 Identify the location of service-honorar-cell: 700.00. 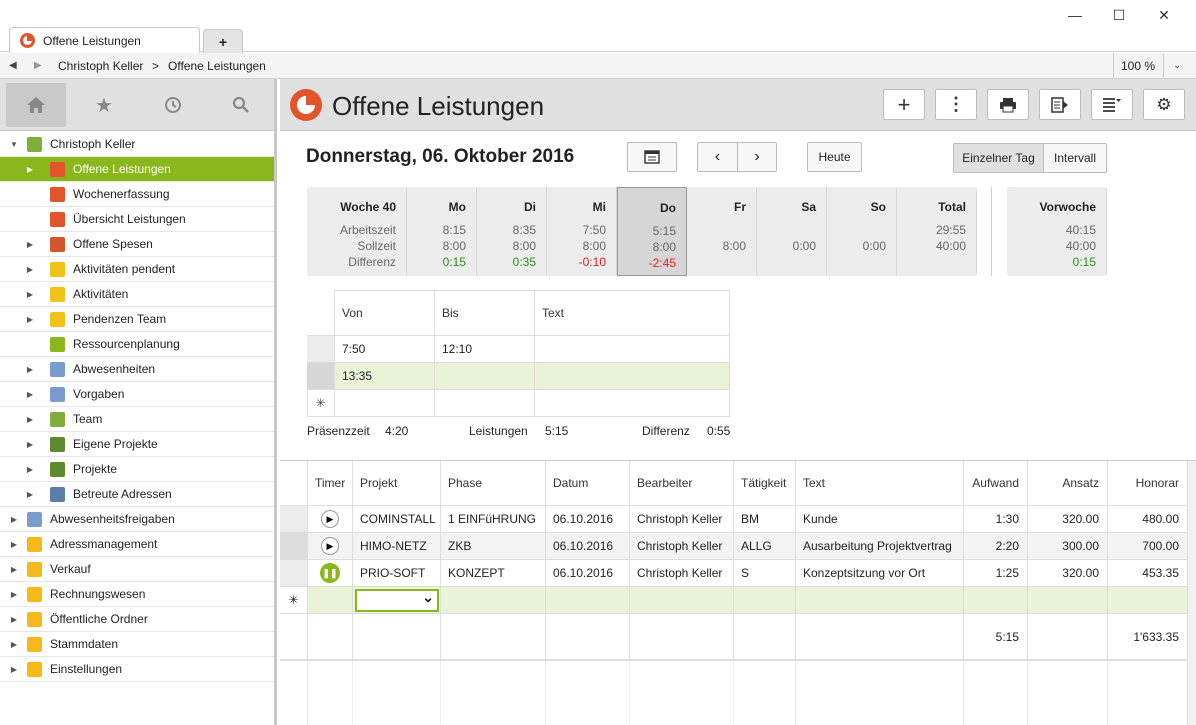
(1148, 546).